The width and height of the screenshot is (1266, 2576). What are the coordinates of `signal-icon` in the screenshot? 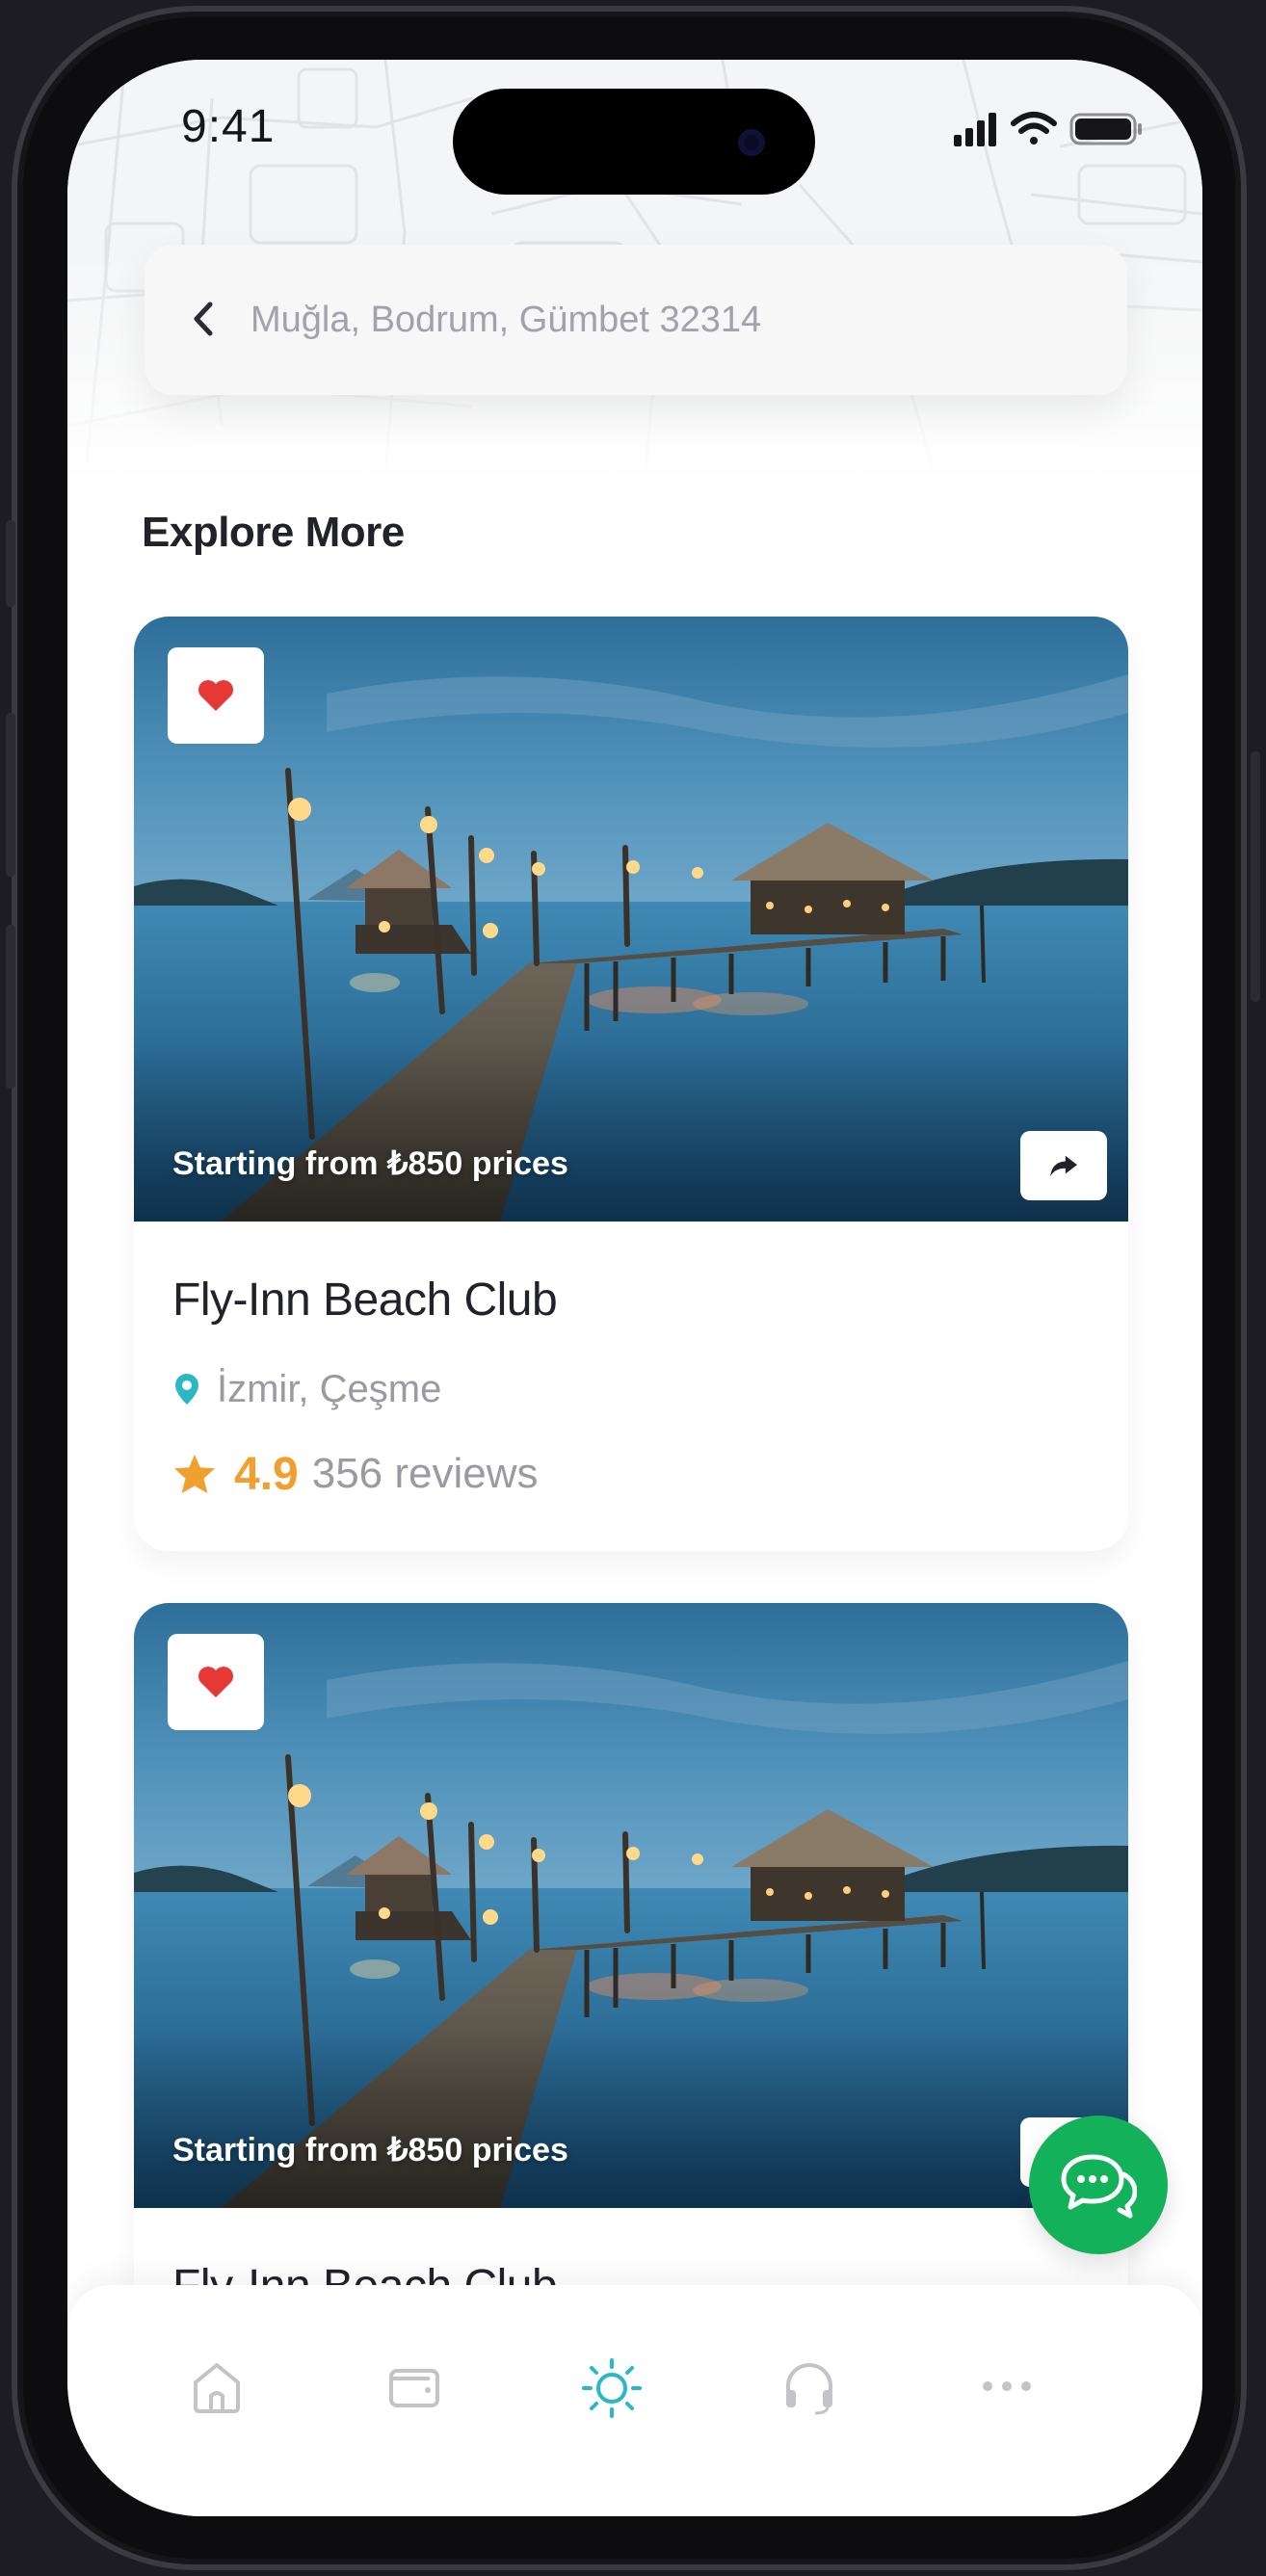 It's located at (975, 130).